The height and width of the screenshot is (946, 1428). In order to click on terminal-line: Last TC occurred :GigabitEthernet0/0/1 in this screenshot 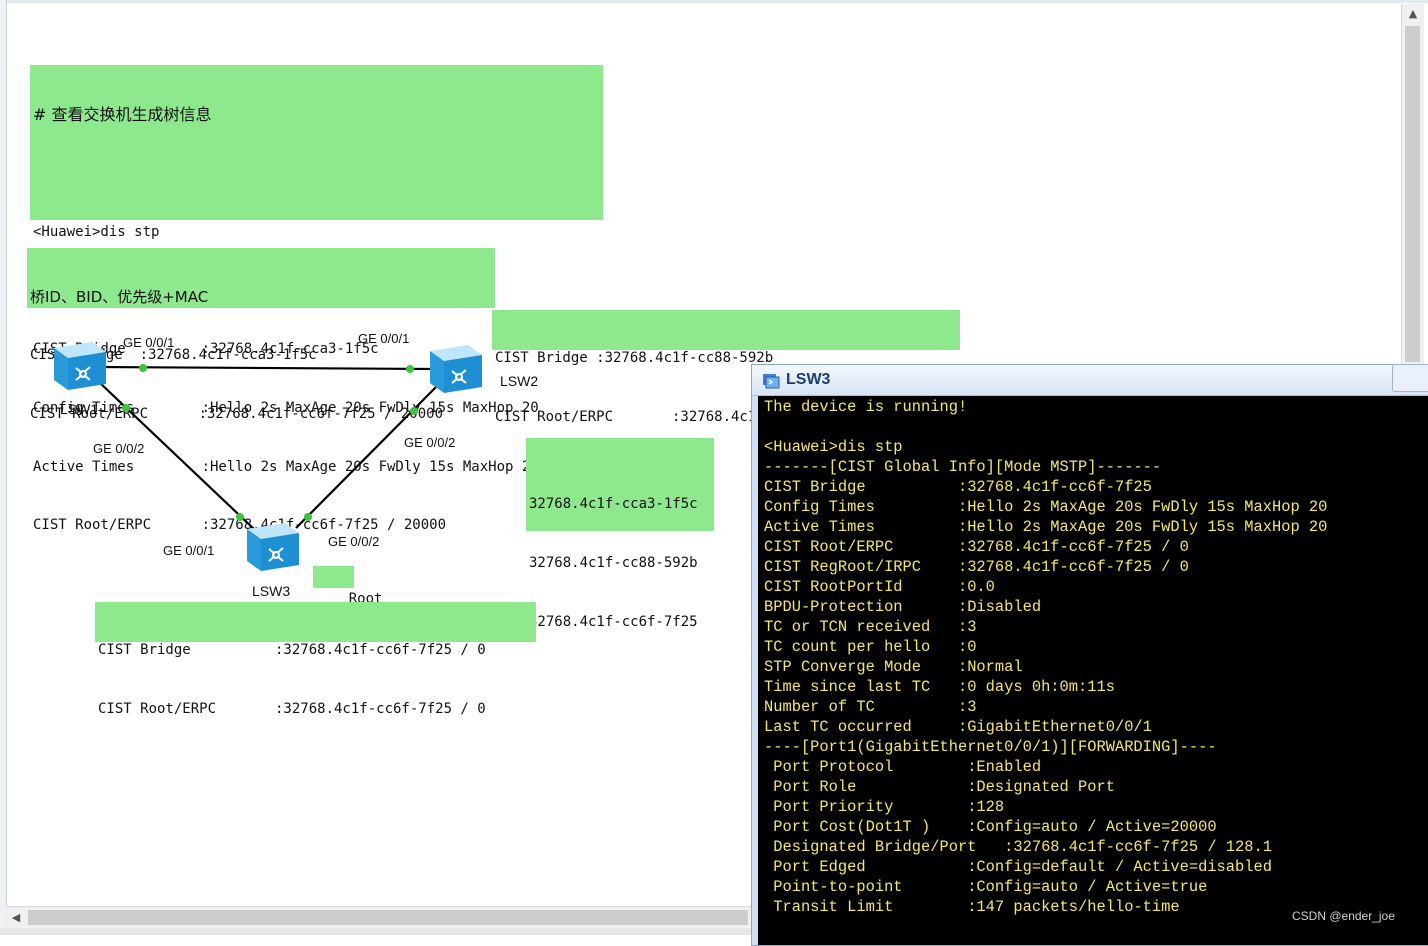, I will do `click(958, 727)`.